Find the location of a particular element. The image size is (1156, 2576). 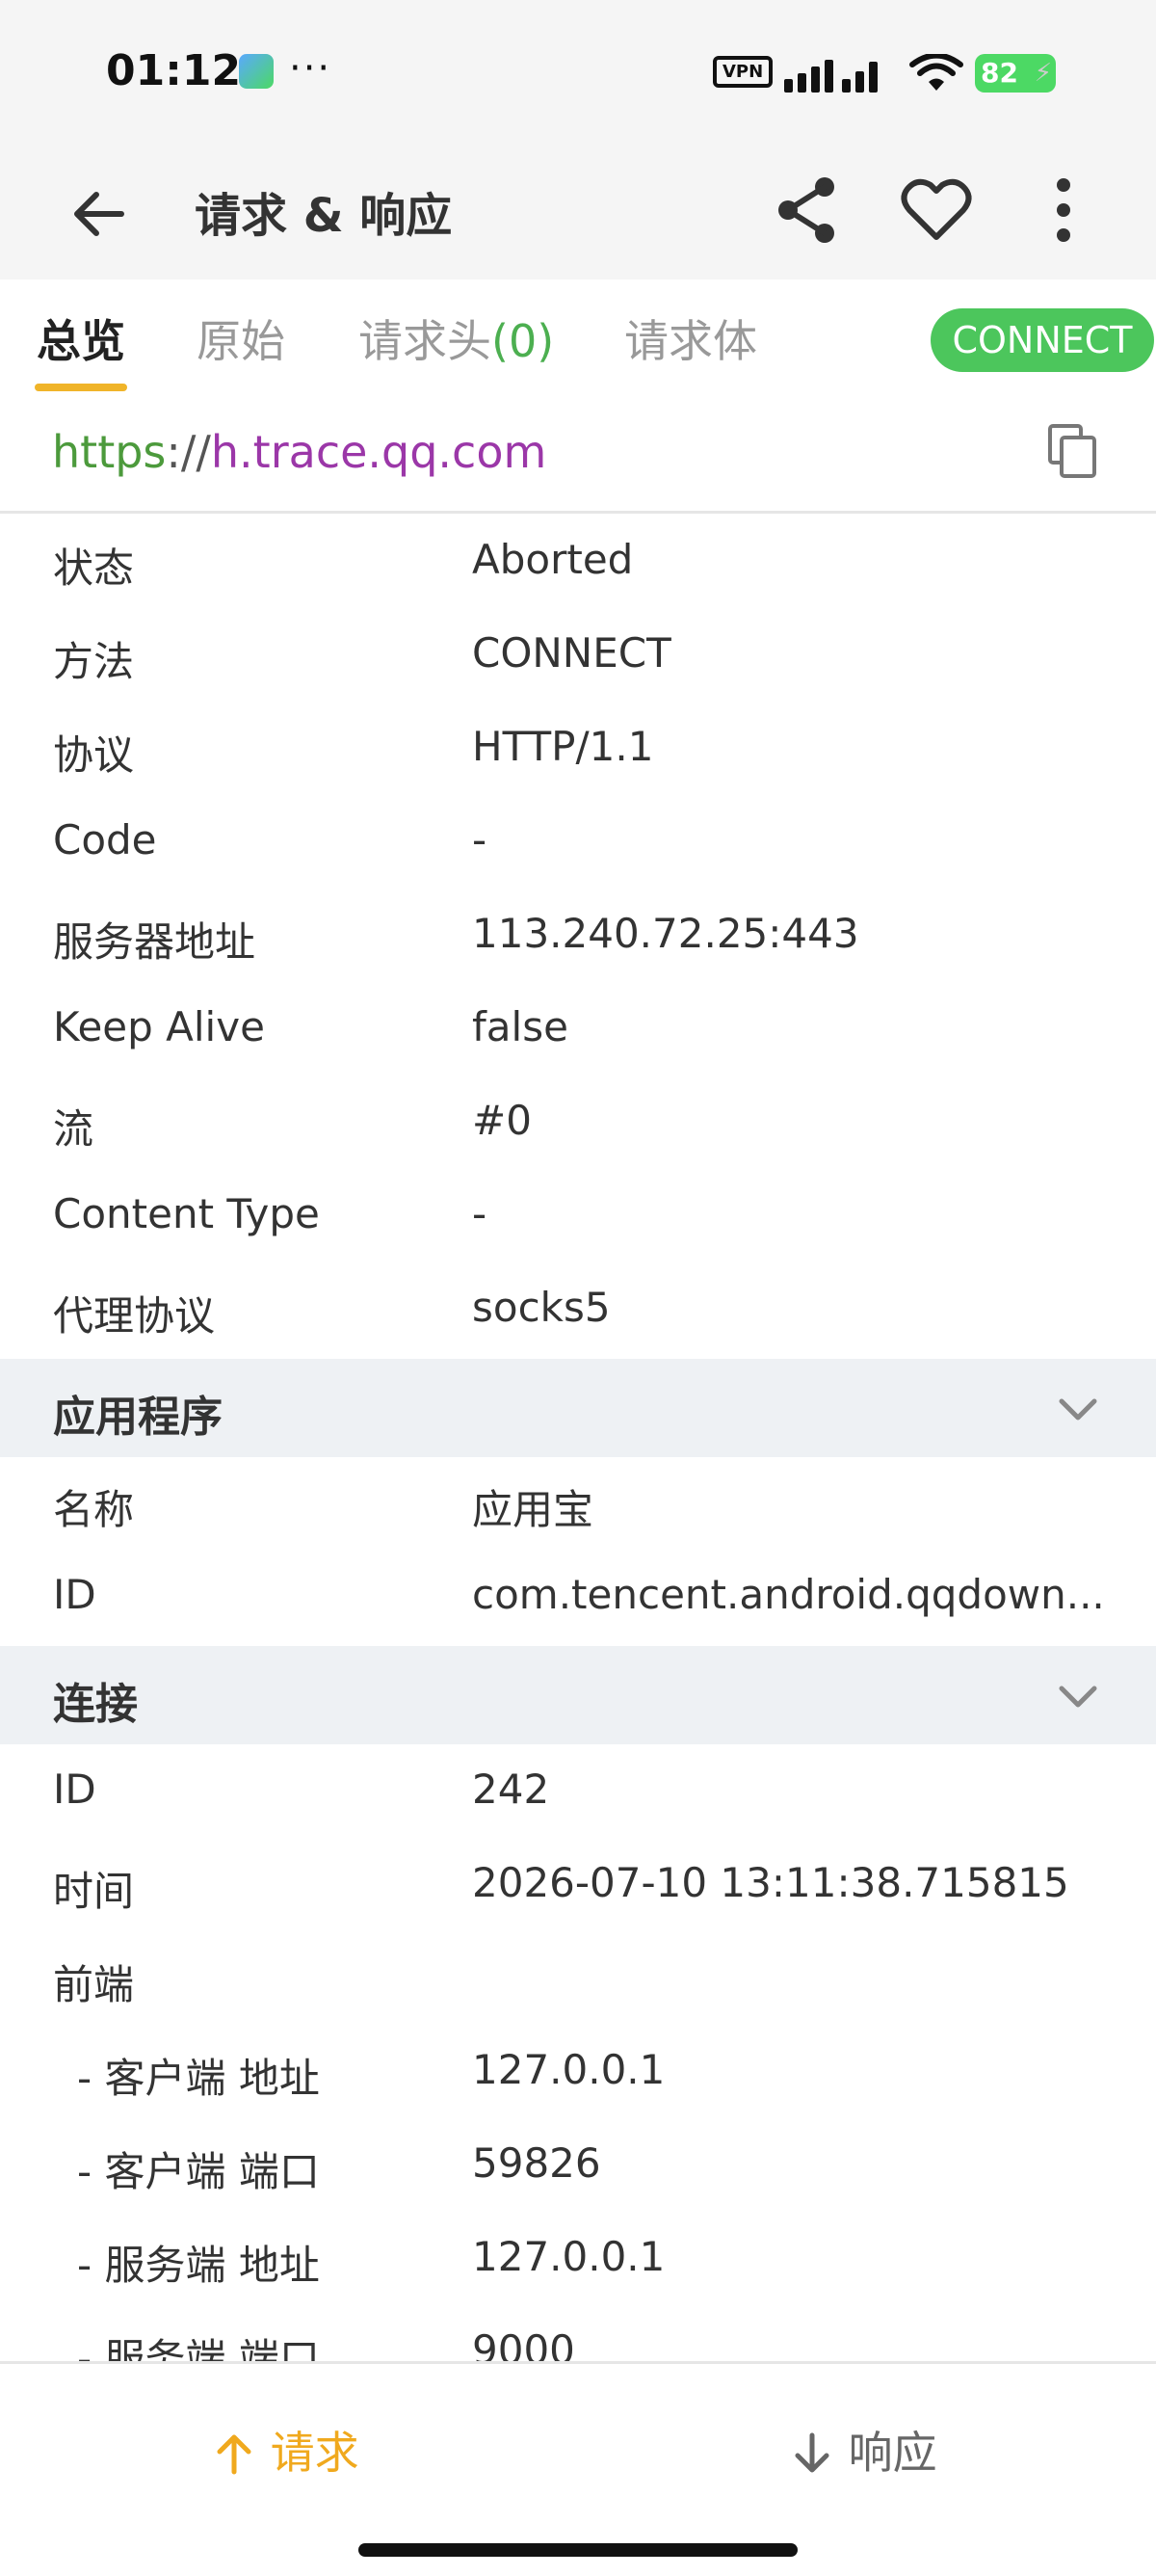

row-key: Content Type is located at coordinates (186, 1213).